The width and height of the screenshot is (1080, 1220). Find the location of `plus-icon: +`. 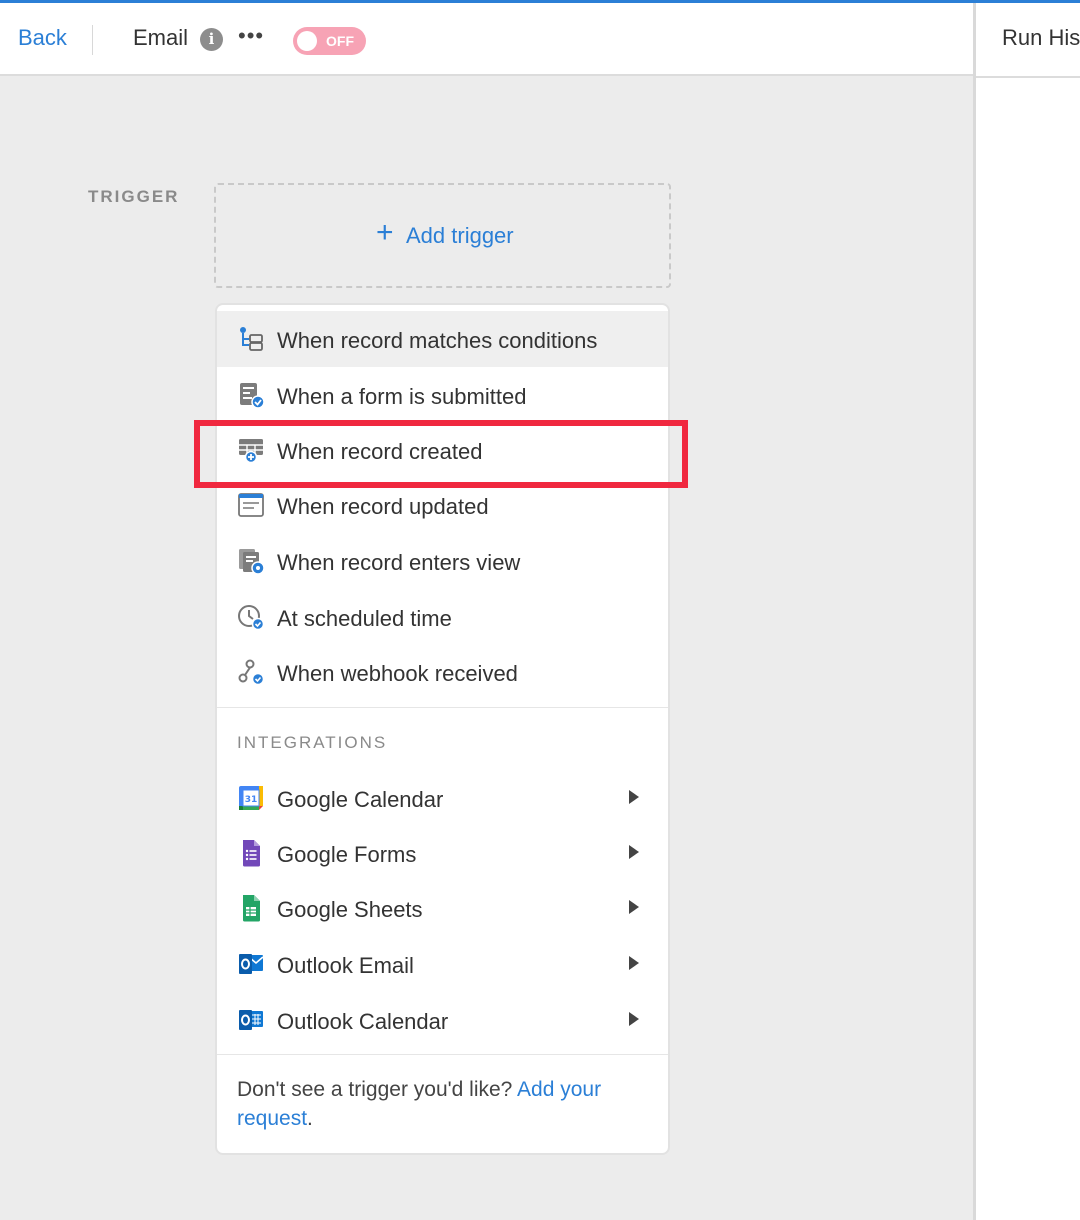

plus-icon: + is located at coordinates (385, 232).